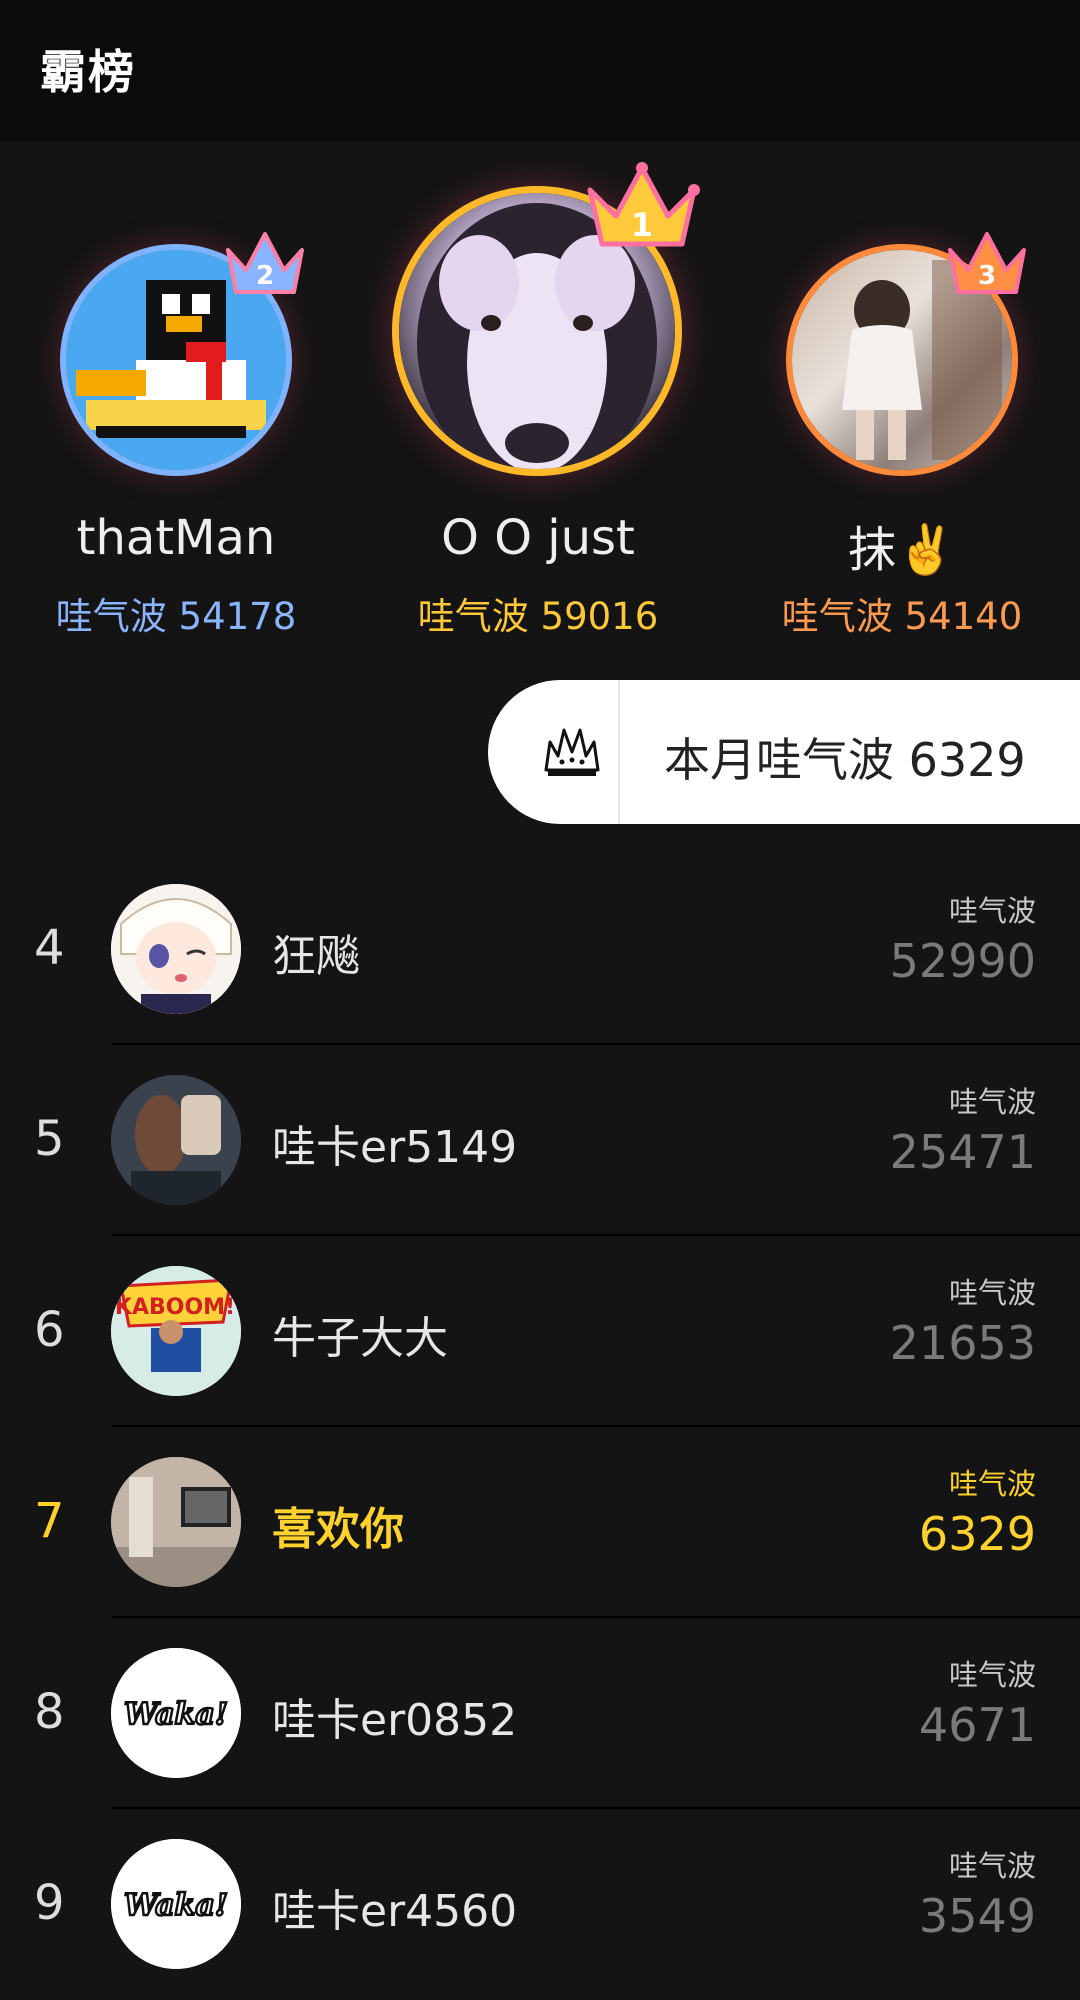  What do you see at coordinates (619, 752) in the screenshot?
I see `banner-divider` at bounding box center [619, 752].